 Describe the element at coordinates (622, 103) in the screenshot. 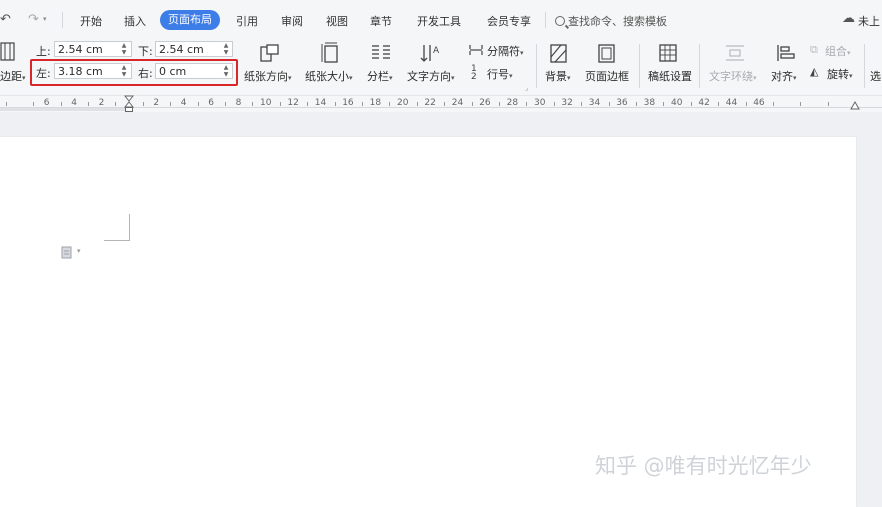

I see `ruler-number: 36` at that location.